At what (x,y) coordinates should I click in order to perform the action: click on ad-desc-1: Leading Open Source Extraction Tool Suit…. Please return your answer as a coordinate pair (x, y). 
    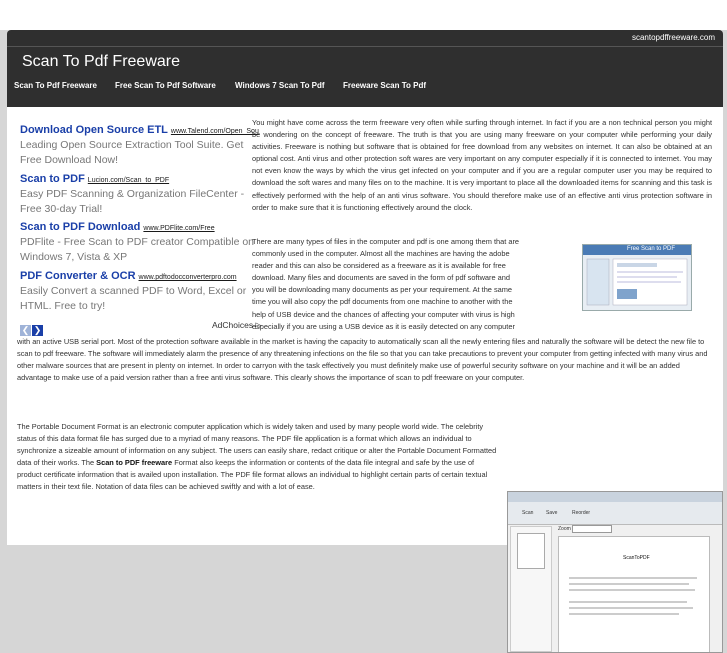
    Looking at the image, I should click on (132, 152).